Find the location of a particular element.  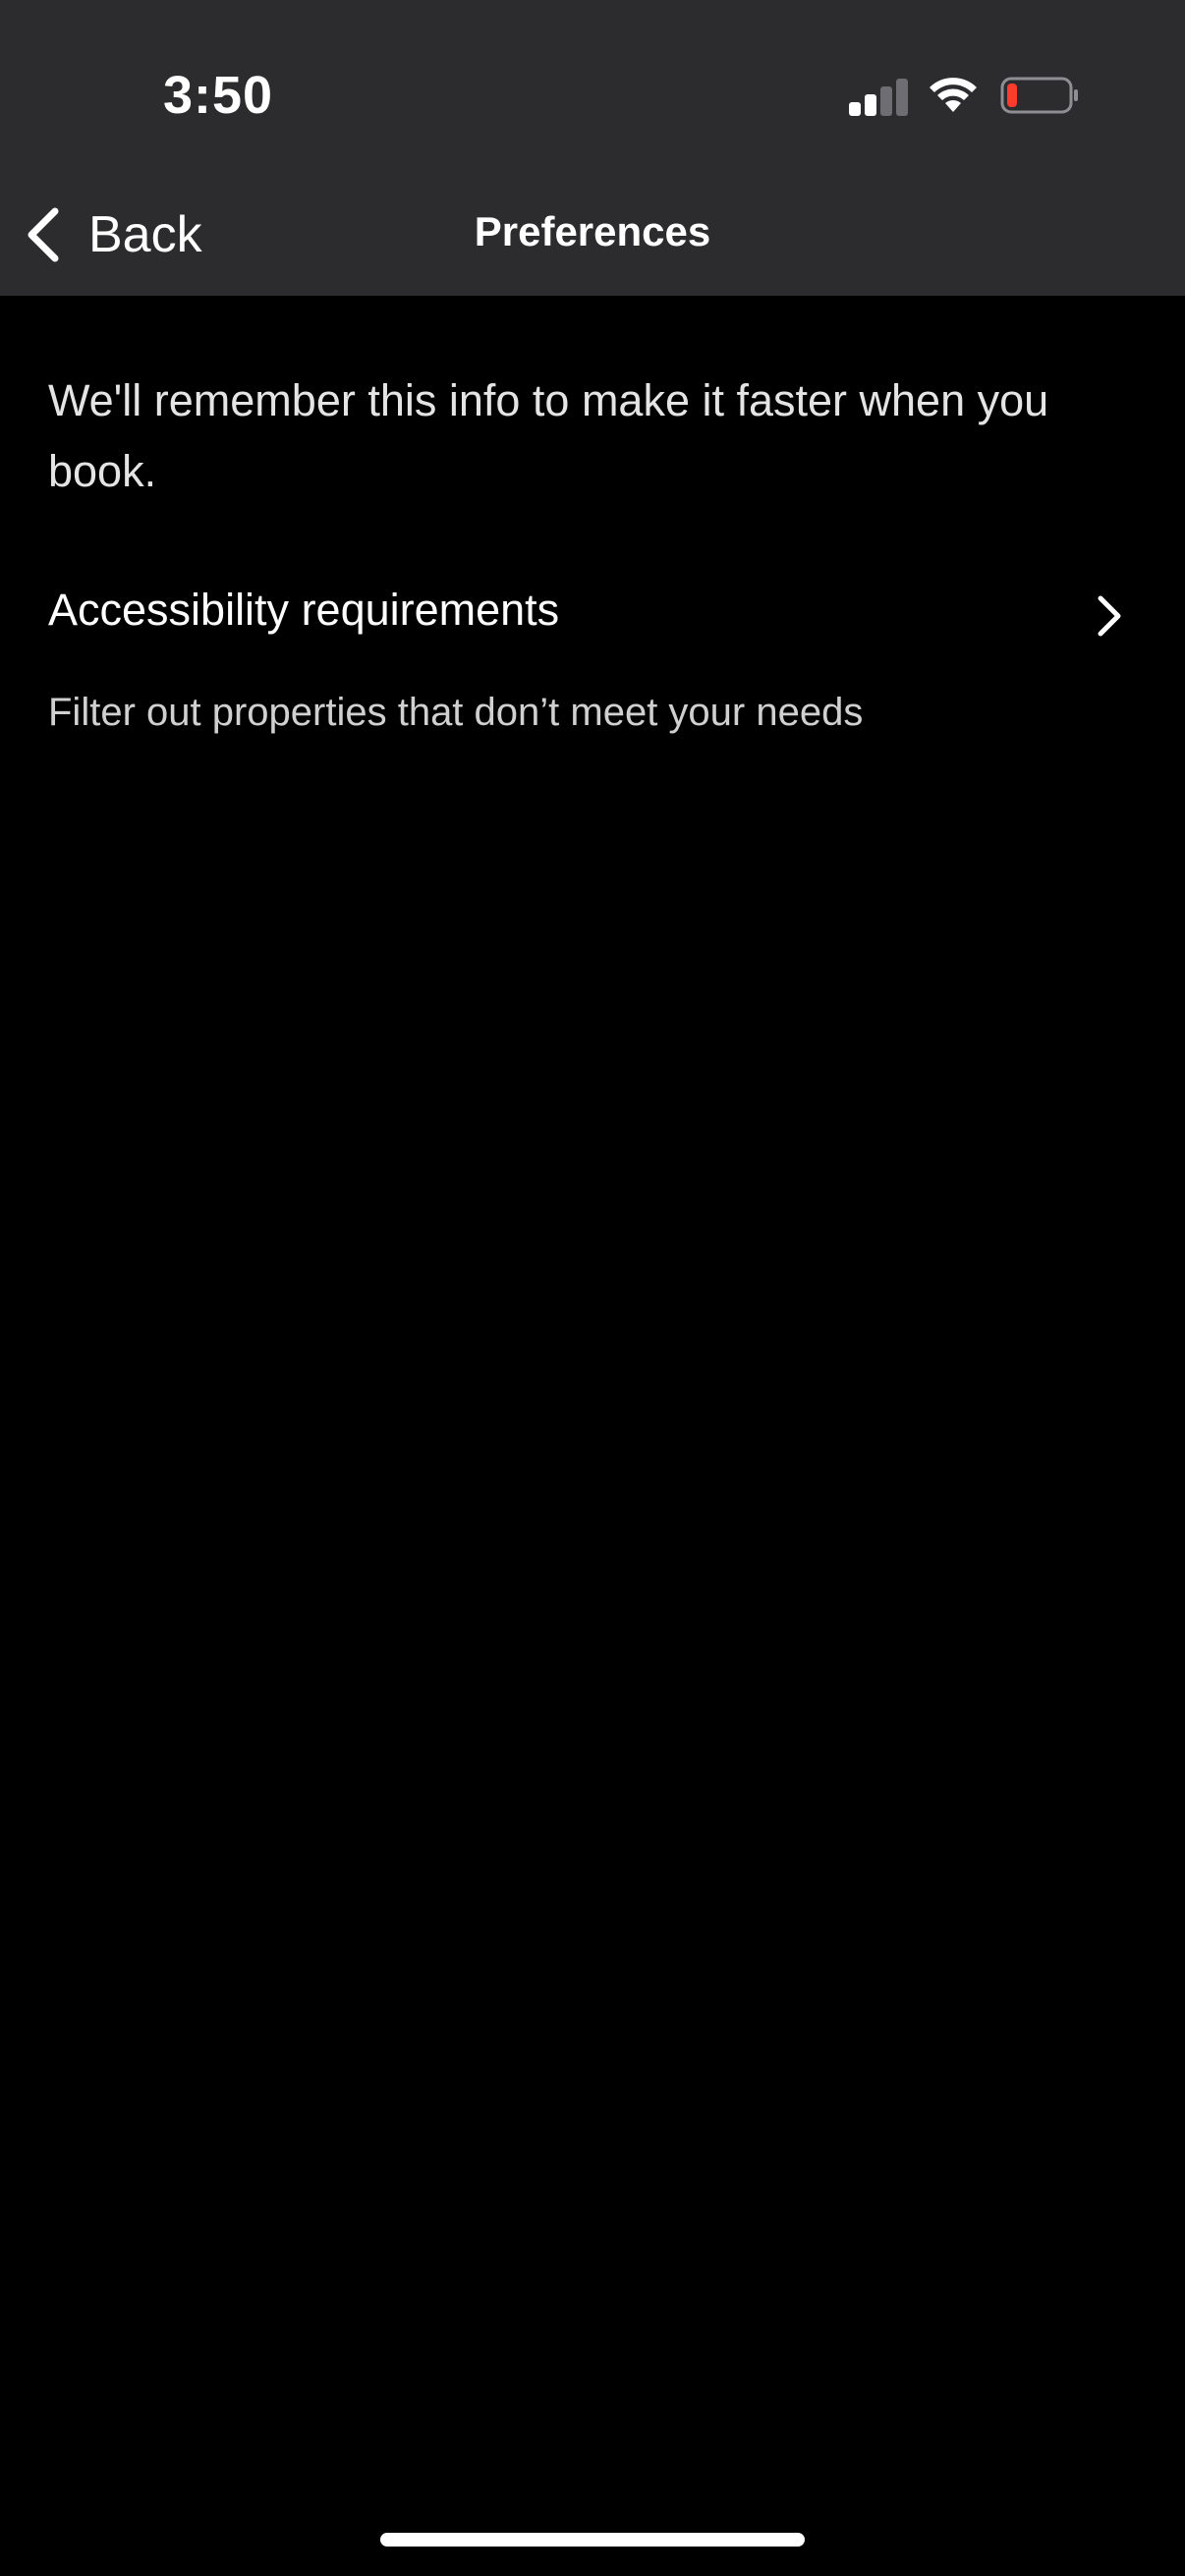

pref-title: Accessibility requirements is located at coordinates (304, 610).